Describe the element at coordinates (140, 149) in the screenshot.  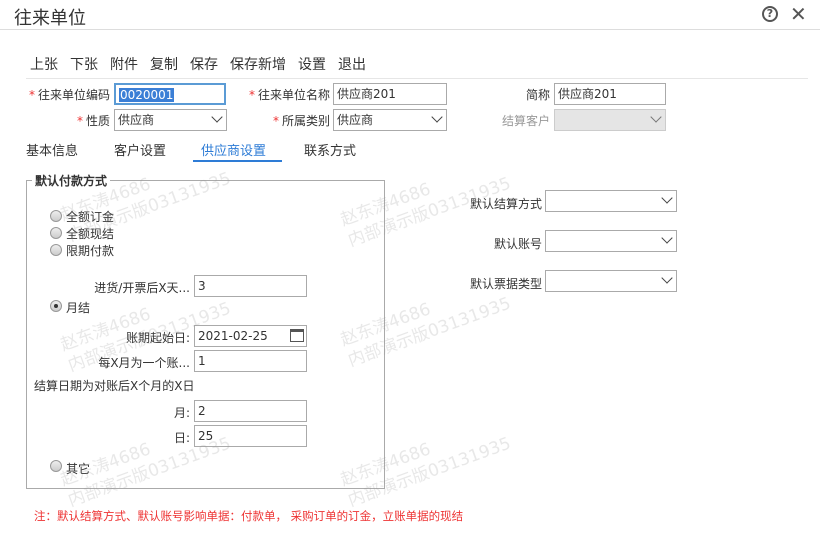
I see `tab-customer-settings: 客户设置` at that location.